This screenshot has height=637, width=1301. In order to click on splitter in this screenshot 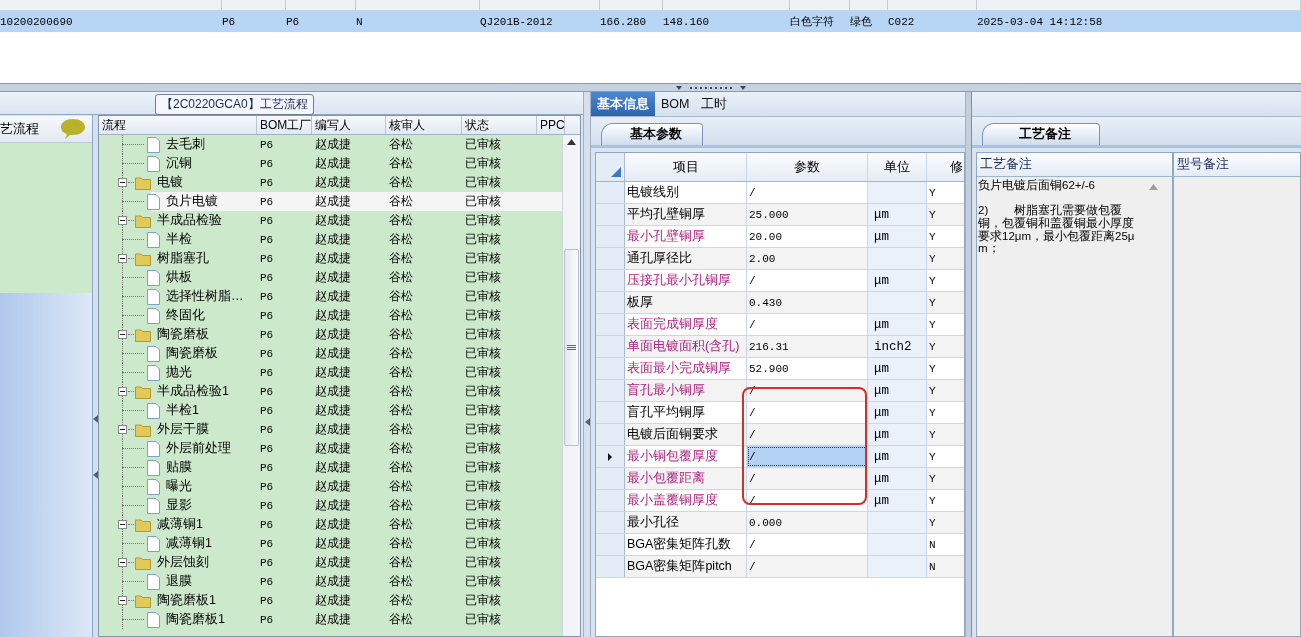, I will do `click(968, 364)`.